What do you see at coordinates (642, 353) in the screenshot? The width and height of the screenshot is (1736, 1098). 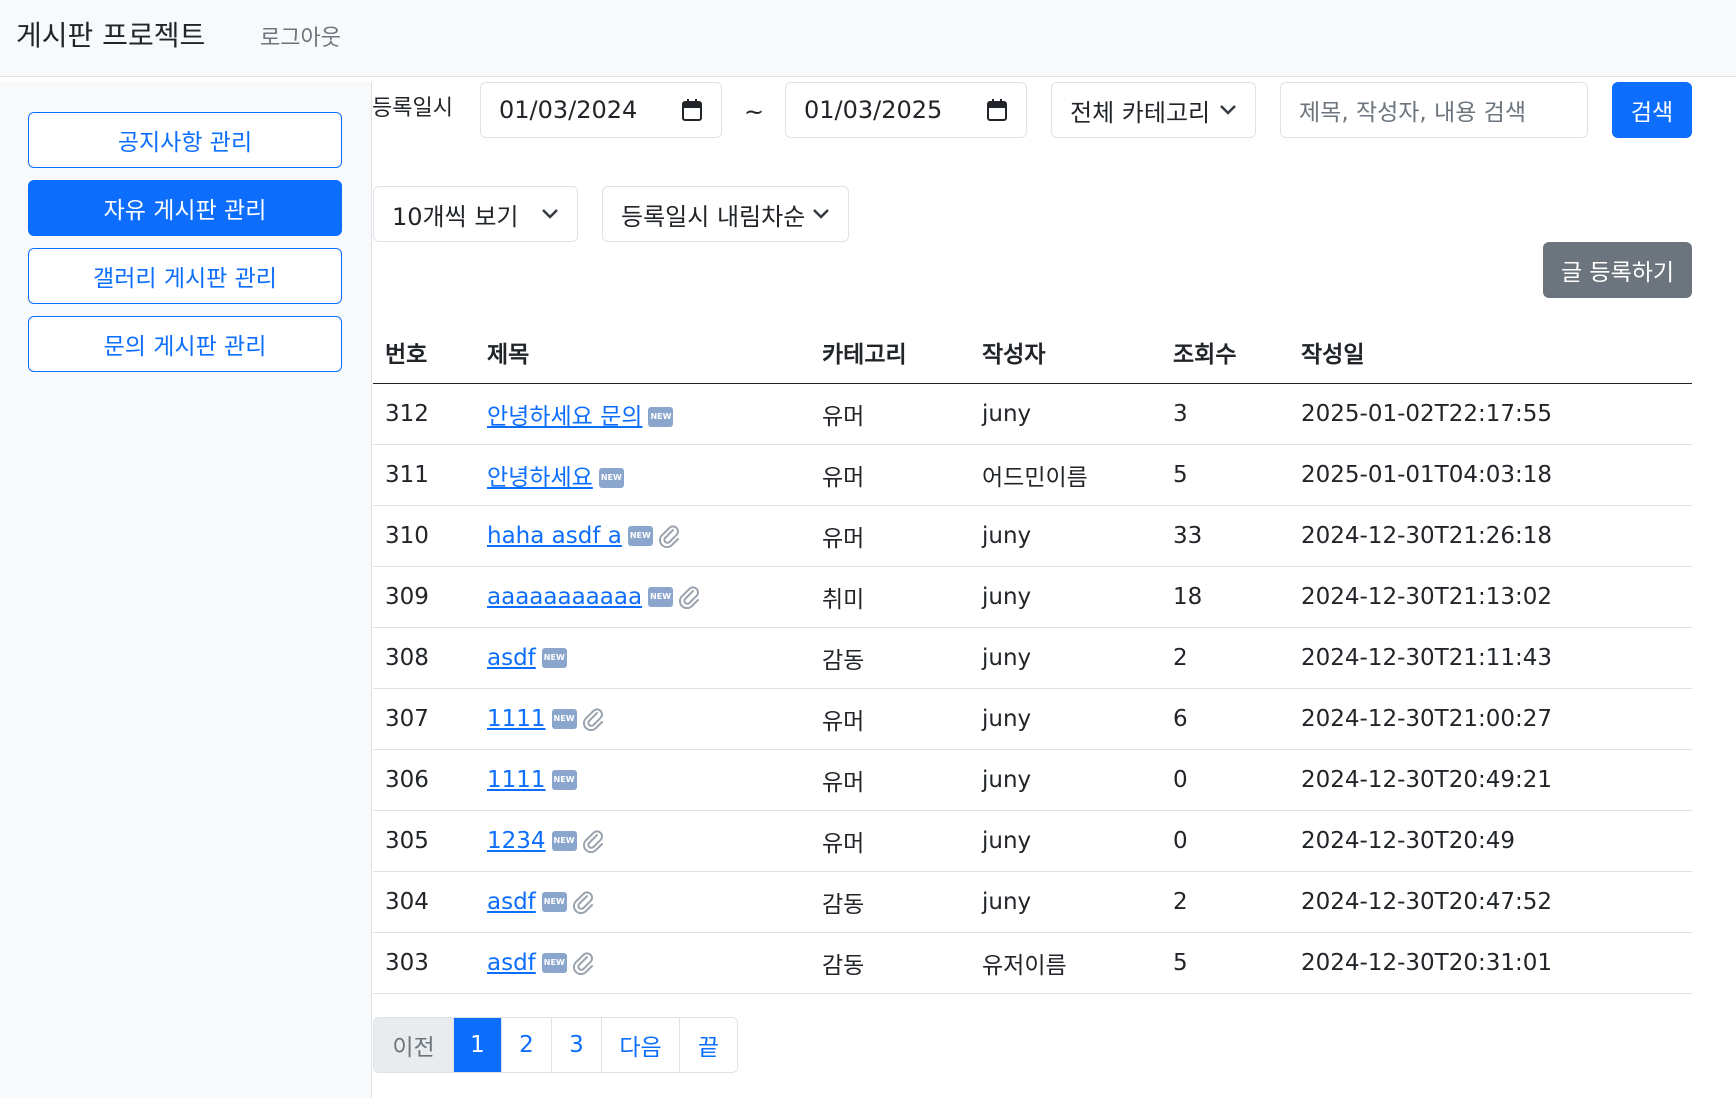 I see `column-header-title: 제목` at bounding box center [642, 353].